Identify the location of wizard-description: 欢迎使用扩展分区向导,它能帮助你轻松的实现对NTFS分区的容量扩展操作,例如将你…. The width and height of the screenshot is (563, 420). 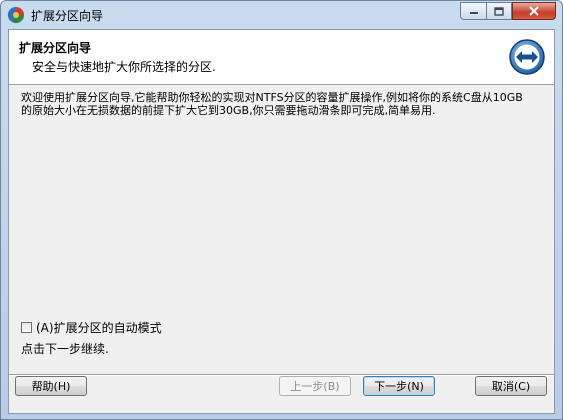
(272, 104).